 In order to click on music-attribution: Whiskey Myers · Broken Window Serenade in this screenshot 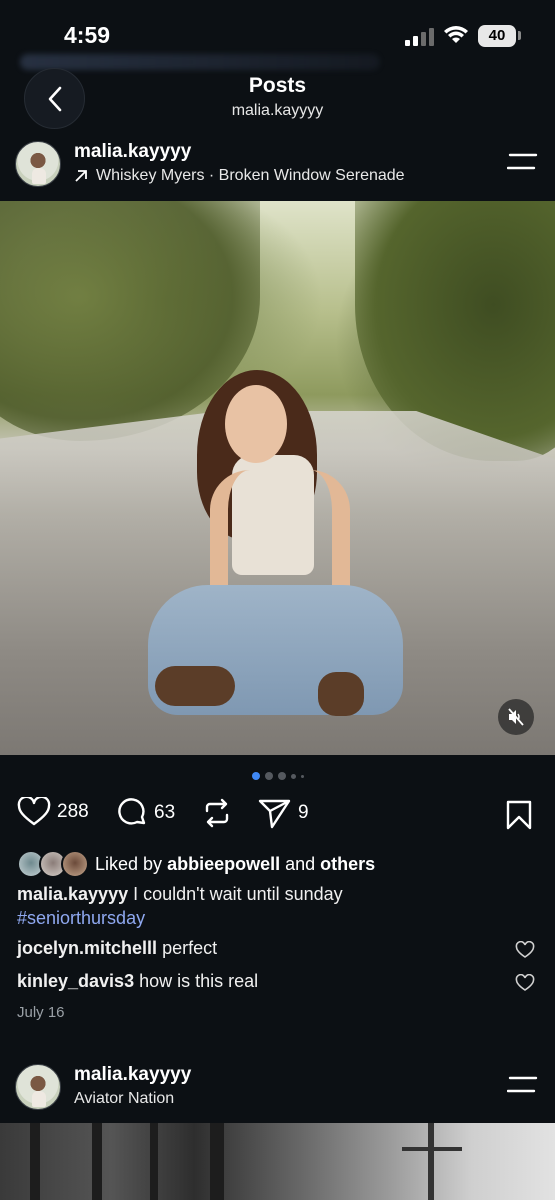, I will do `click(239, 176)`.